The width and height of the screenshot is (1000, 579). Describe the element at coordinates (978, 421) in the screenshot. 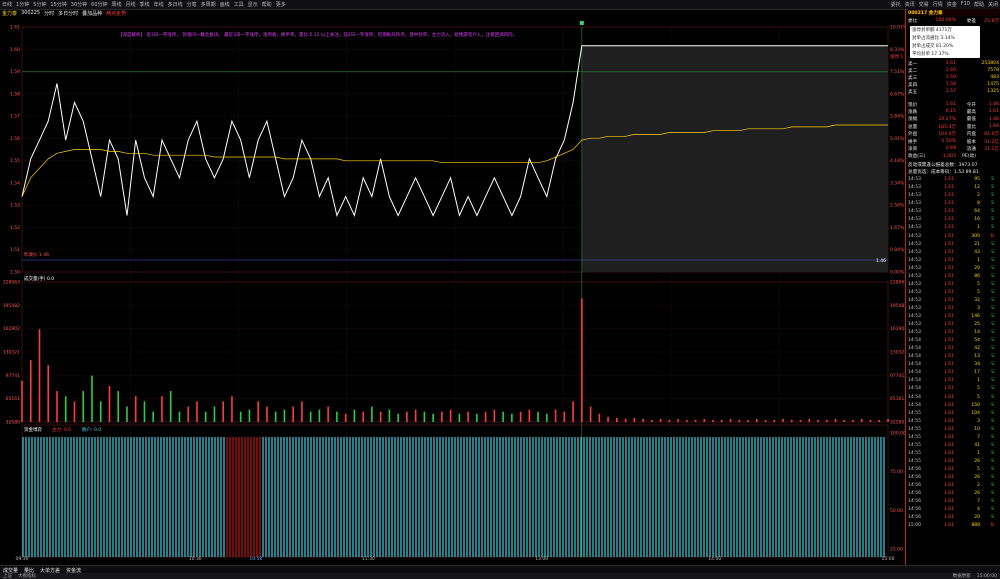

I see `tick-volume: 3` at that location.